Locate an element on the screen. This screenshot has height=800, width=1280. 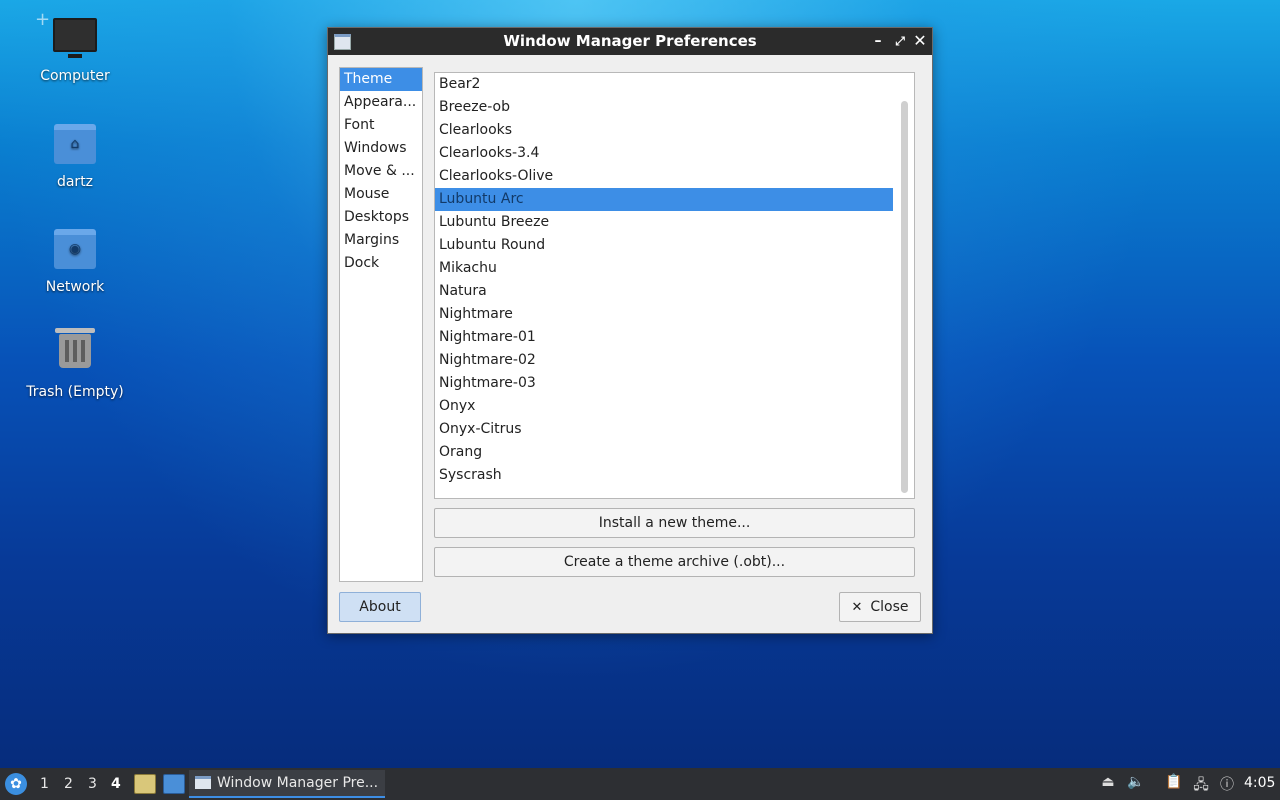
clipboard-icon: 📋 is located at coordinates (1174, 784).